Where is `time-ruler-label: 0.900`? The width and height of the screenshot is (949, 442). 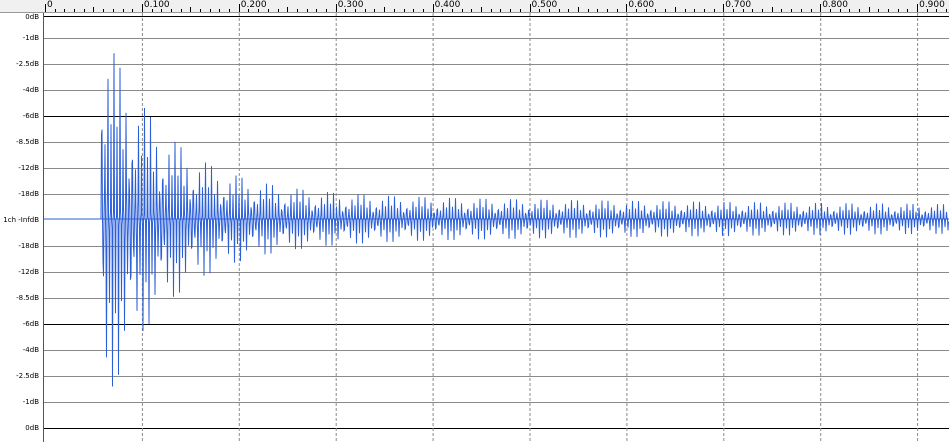
time-ruler-label: 0.900 is located at coordinates (932, 5).